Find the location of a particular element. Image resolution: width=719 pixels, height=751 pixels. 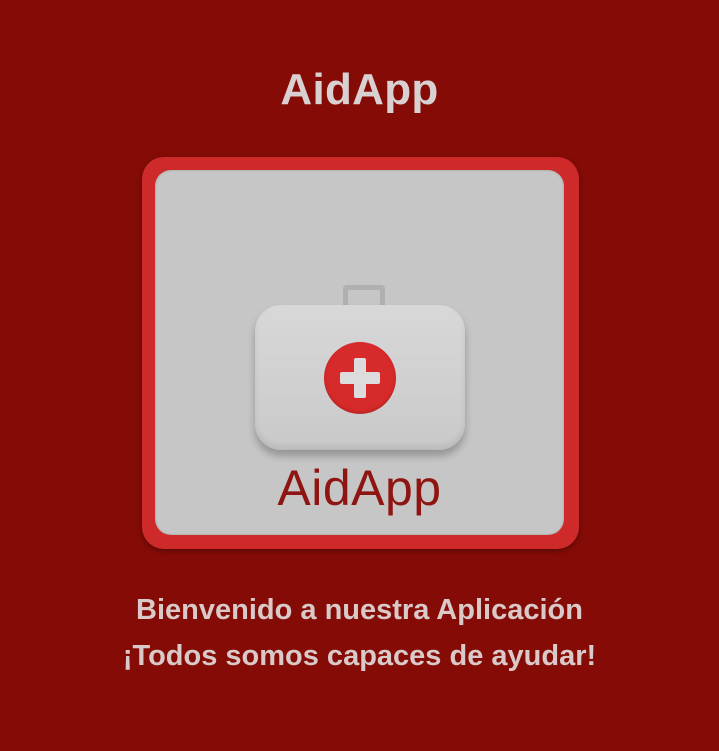

medical-cross-icon is located at coordinates (360, 378).